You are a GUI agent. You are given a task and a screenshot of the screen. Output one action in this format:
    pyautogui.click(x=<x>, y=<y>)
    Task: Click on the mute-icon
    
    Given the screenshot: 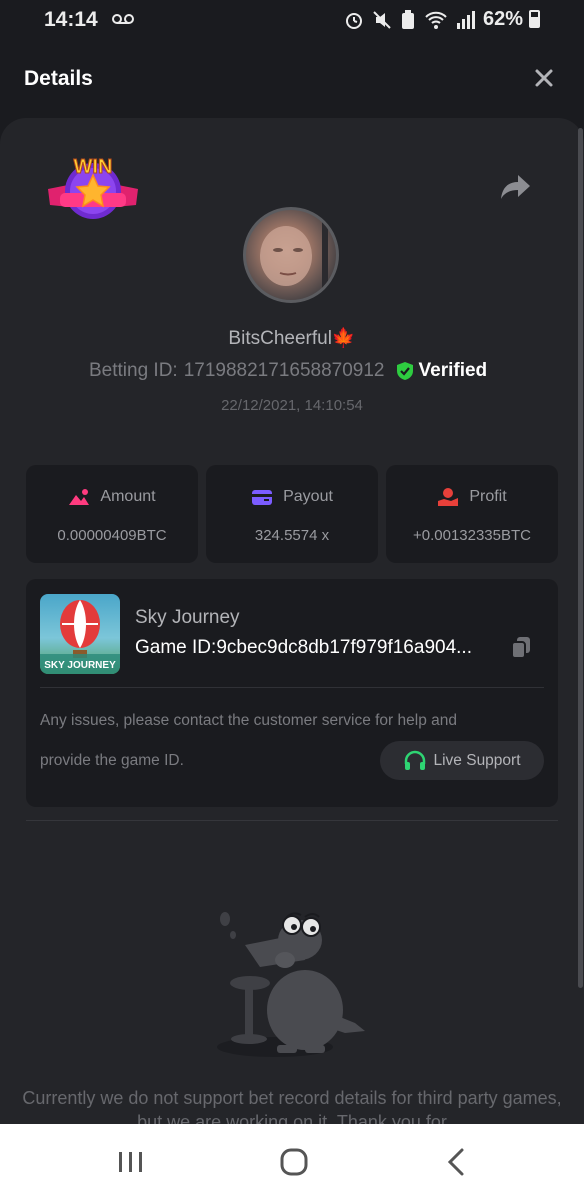 What is the action you would take?
    pyautogui.click(x=382, y=20)
    